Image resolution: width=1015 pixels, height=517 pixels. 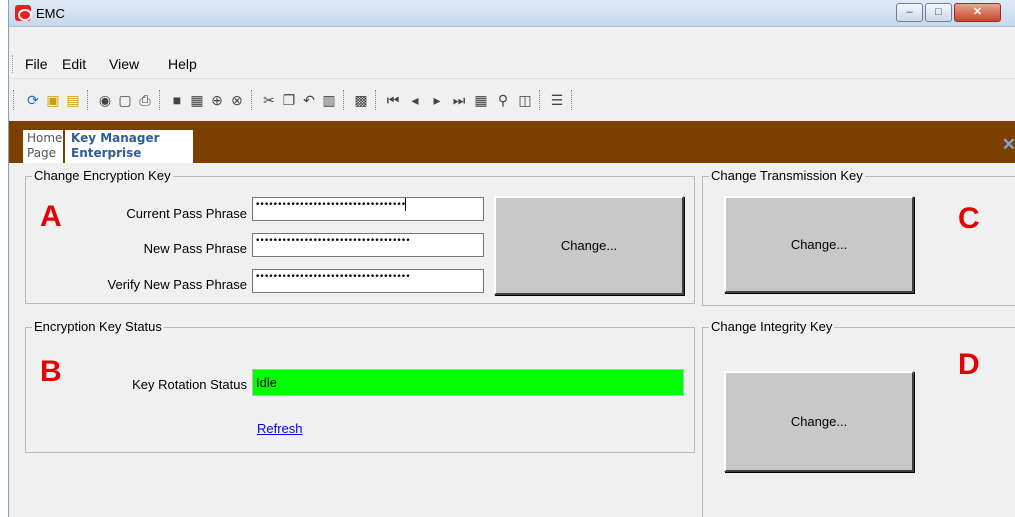 I want to click on save-icon: ■, so click(x=177, y=100).